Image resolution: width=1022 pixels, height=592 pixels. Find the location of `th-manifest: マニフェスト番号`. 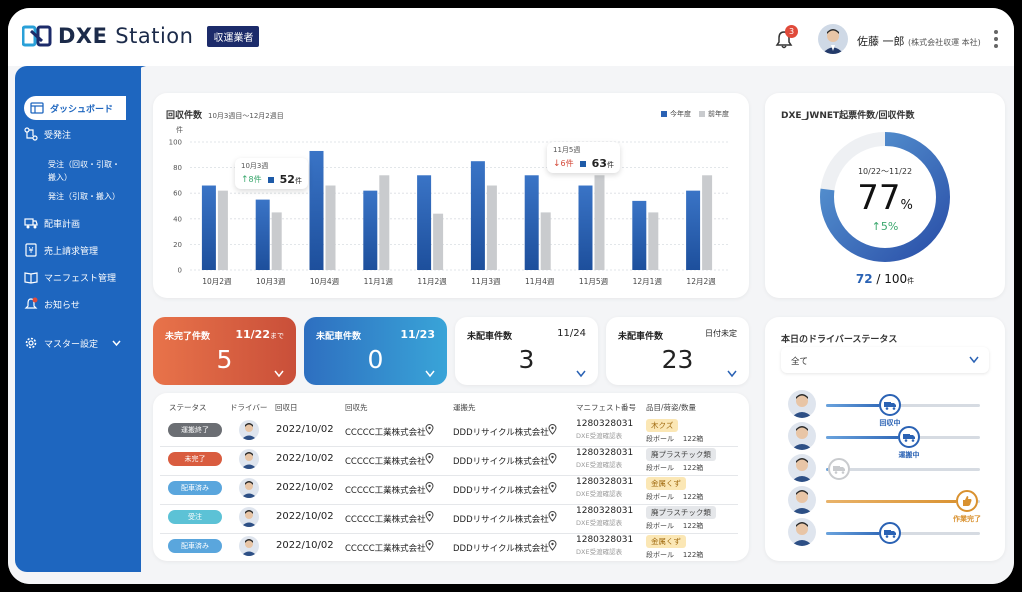

th-manifest: マニフェスト番号 is located at coordinates (606, 407).